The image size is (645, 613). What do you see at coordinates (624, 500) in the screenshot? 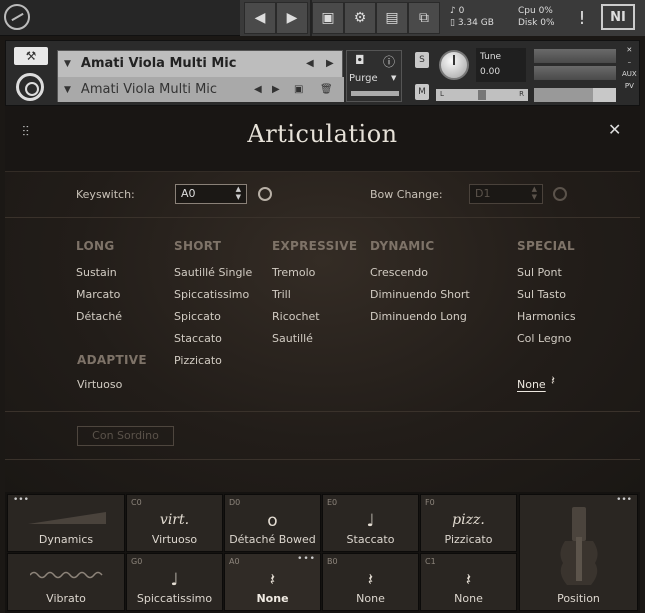
I see `position-menu-icon: •••` at bounding box center [624, 500].